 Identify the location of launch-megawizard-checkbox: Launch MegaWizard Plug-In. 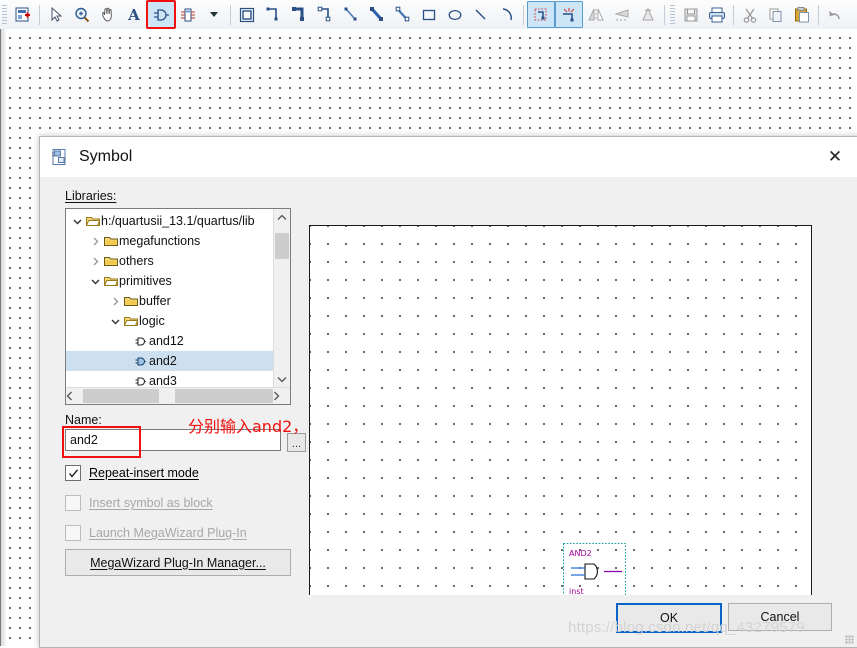
(156, 533).